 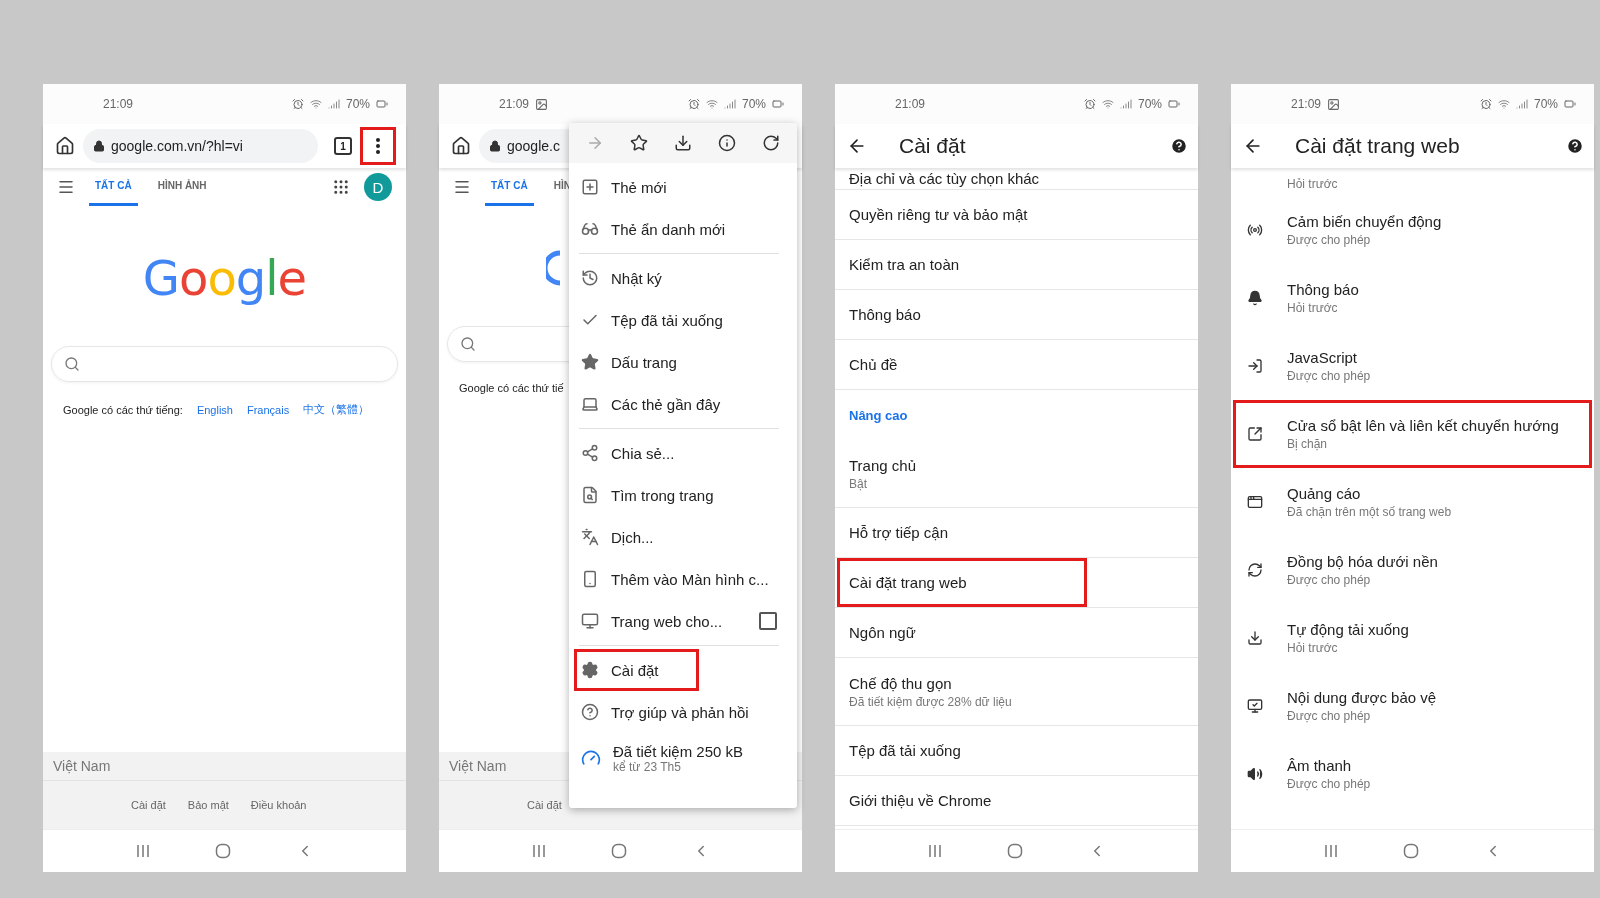 I want to click on menu-item: Thẻ mới, so click(x=679, y=187).